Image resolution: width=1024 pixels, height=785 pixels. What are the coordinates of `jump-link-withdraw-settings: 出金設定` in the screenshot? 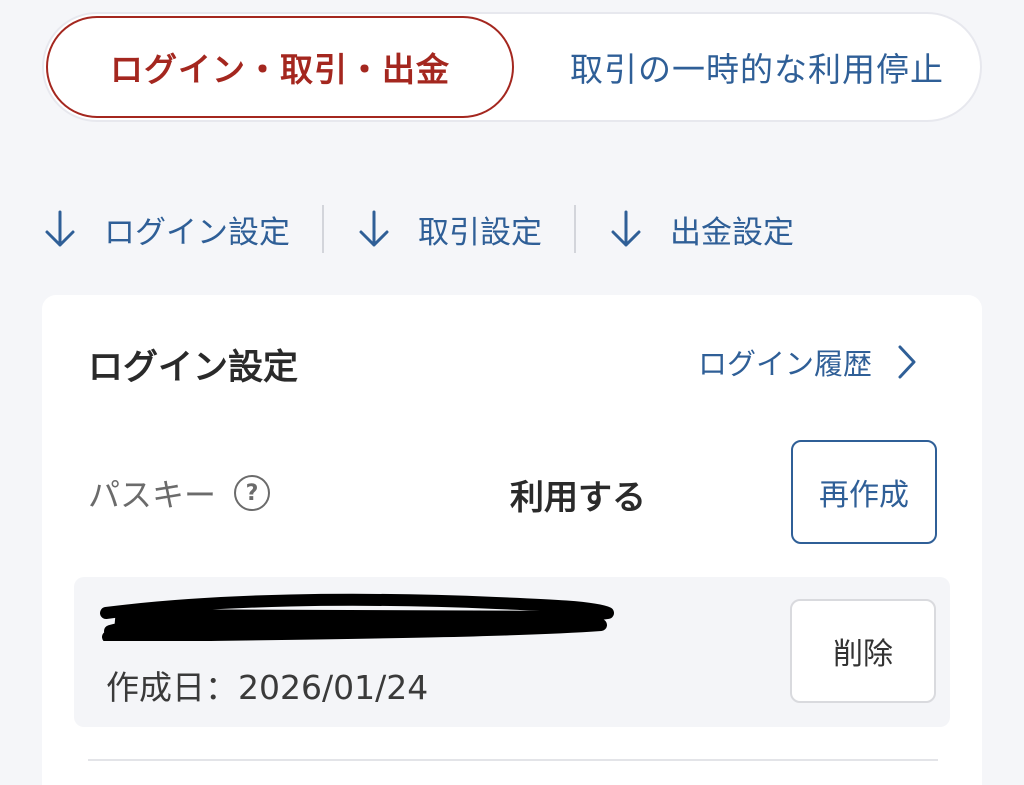 It's located at (701, 229).